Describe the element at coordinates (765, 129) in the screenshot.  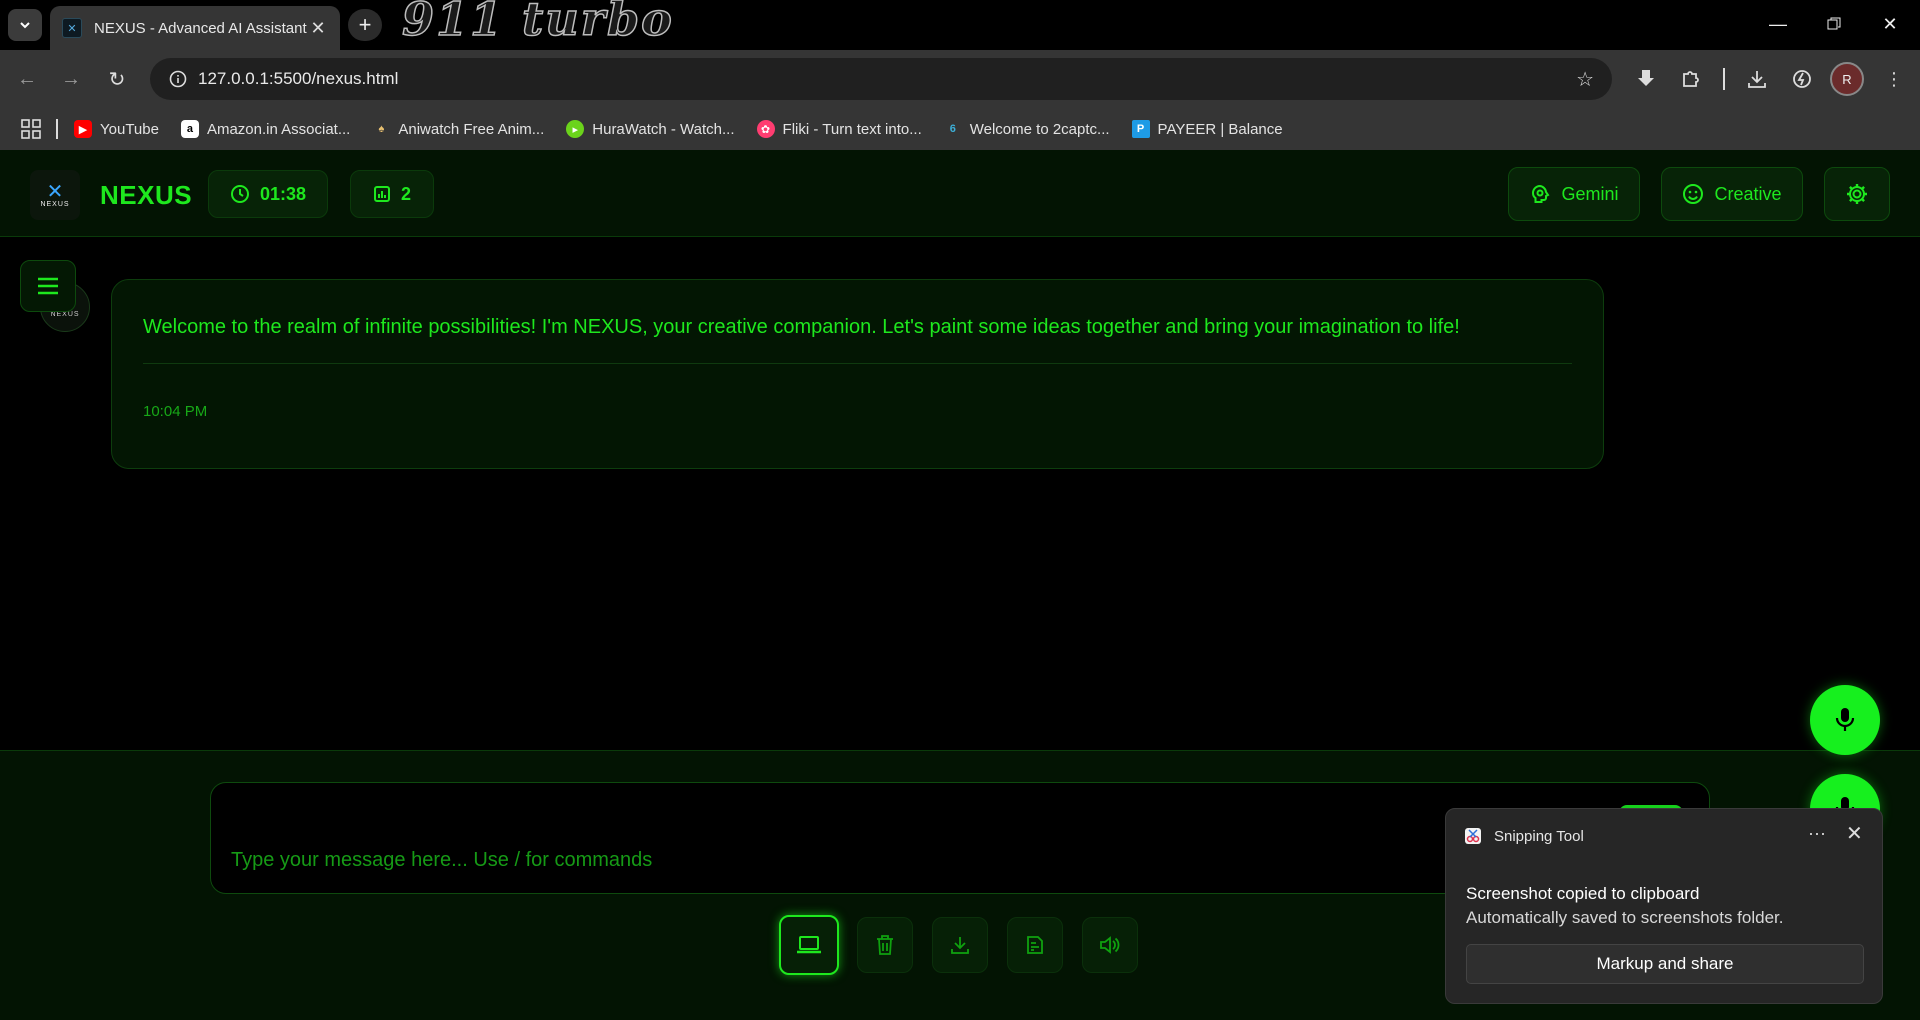
I see `fliki-icon: ✿` at that location.